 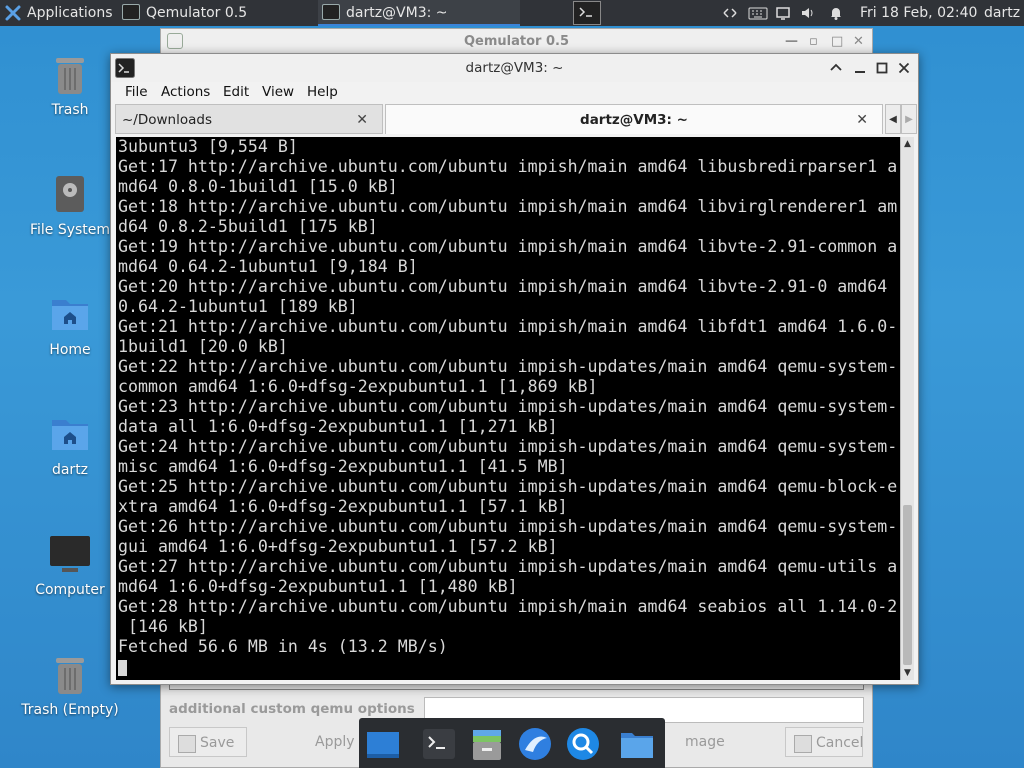 What do you see at coordinates (791, 42) in the screenshot?
I see `minimize-button: —` at bounding box center [791, 42].